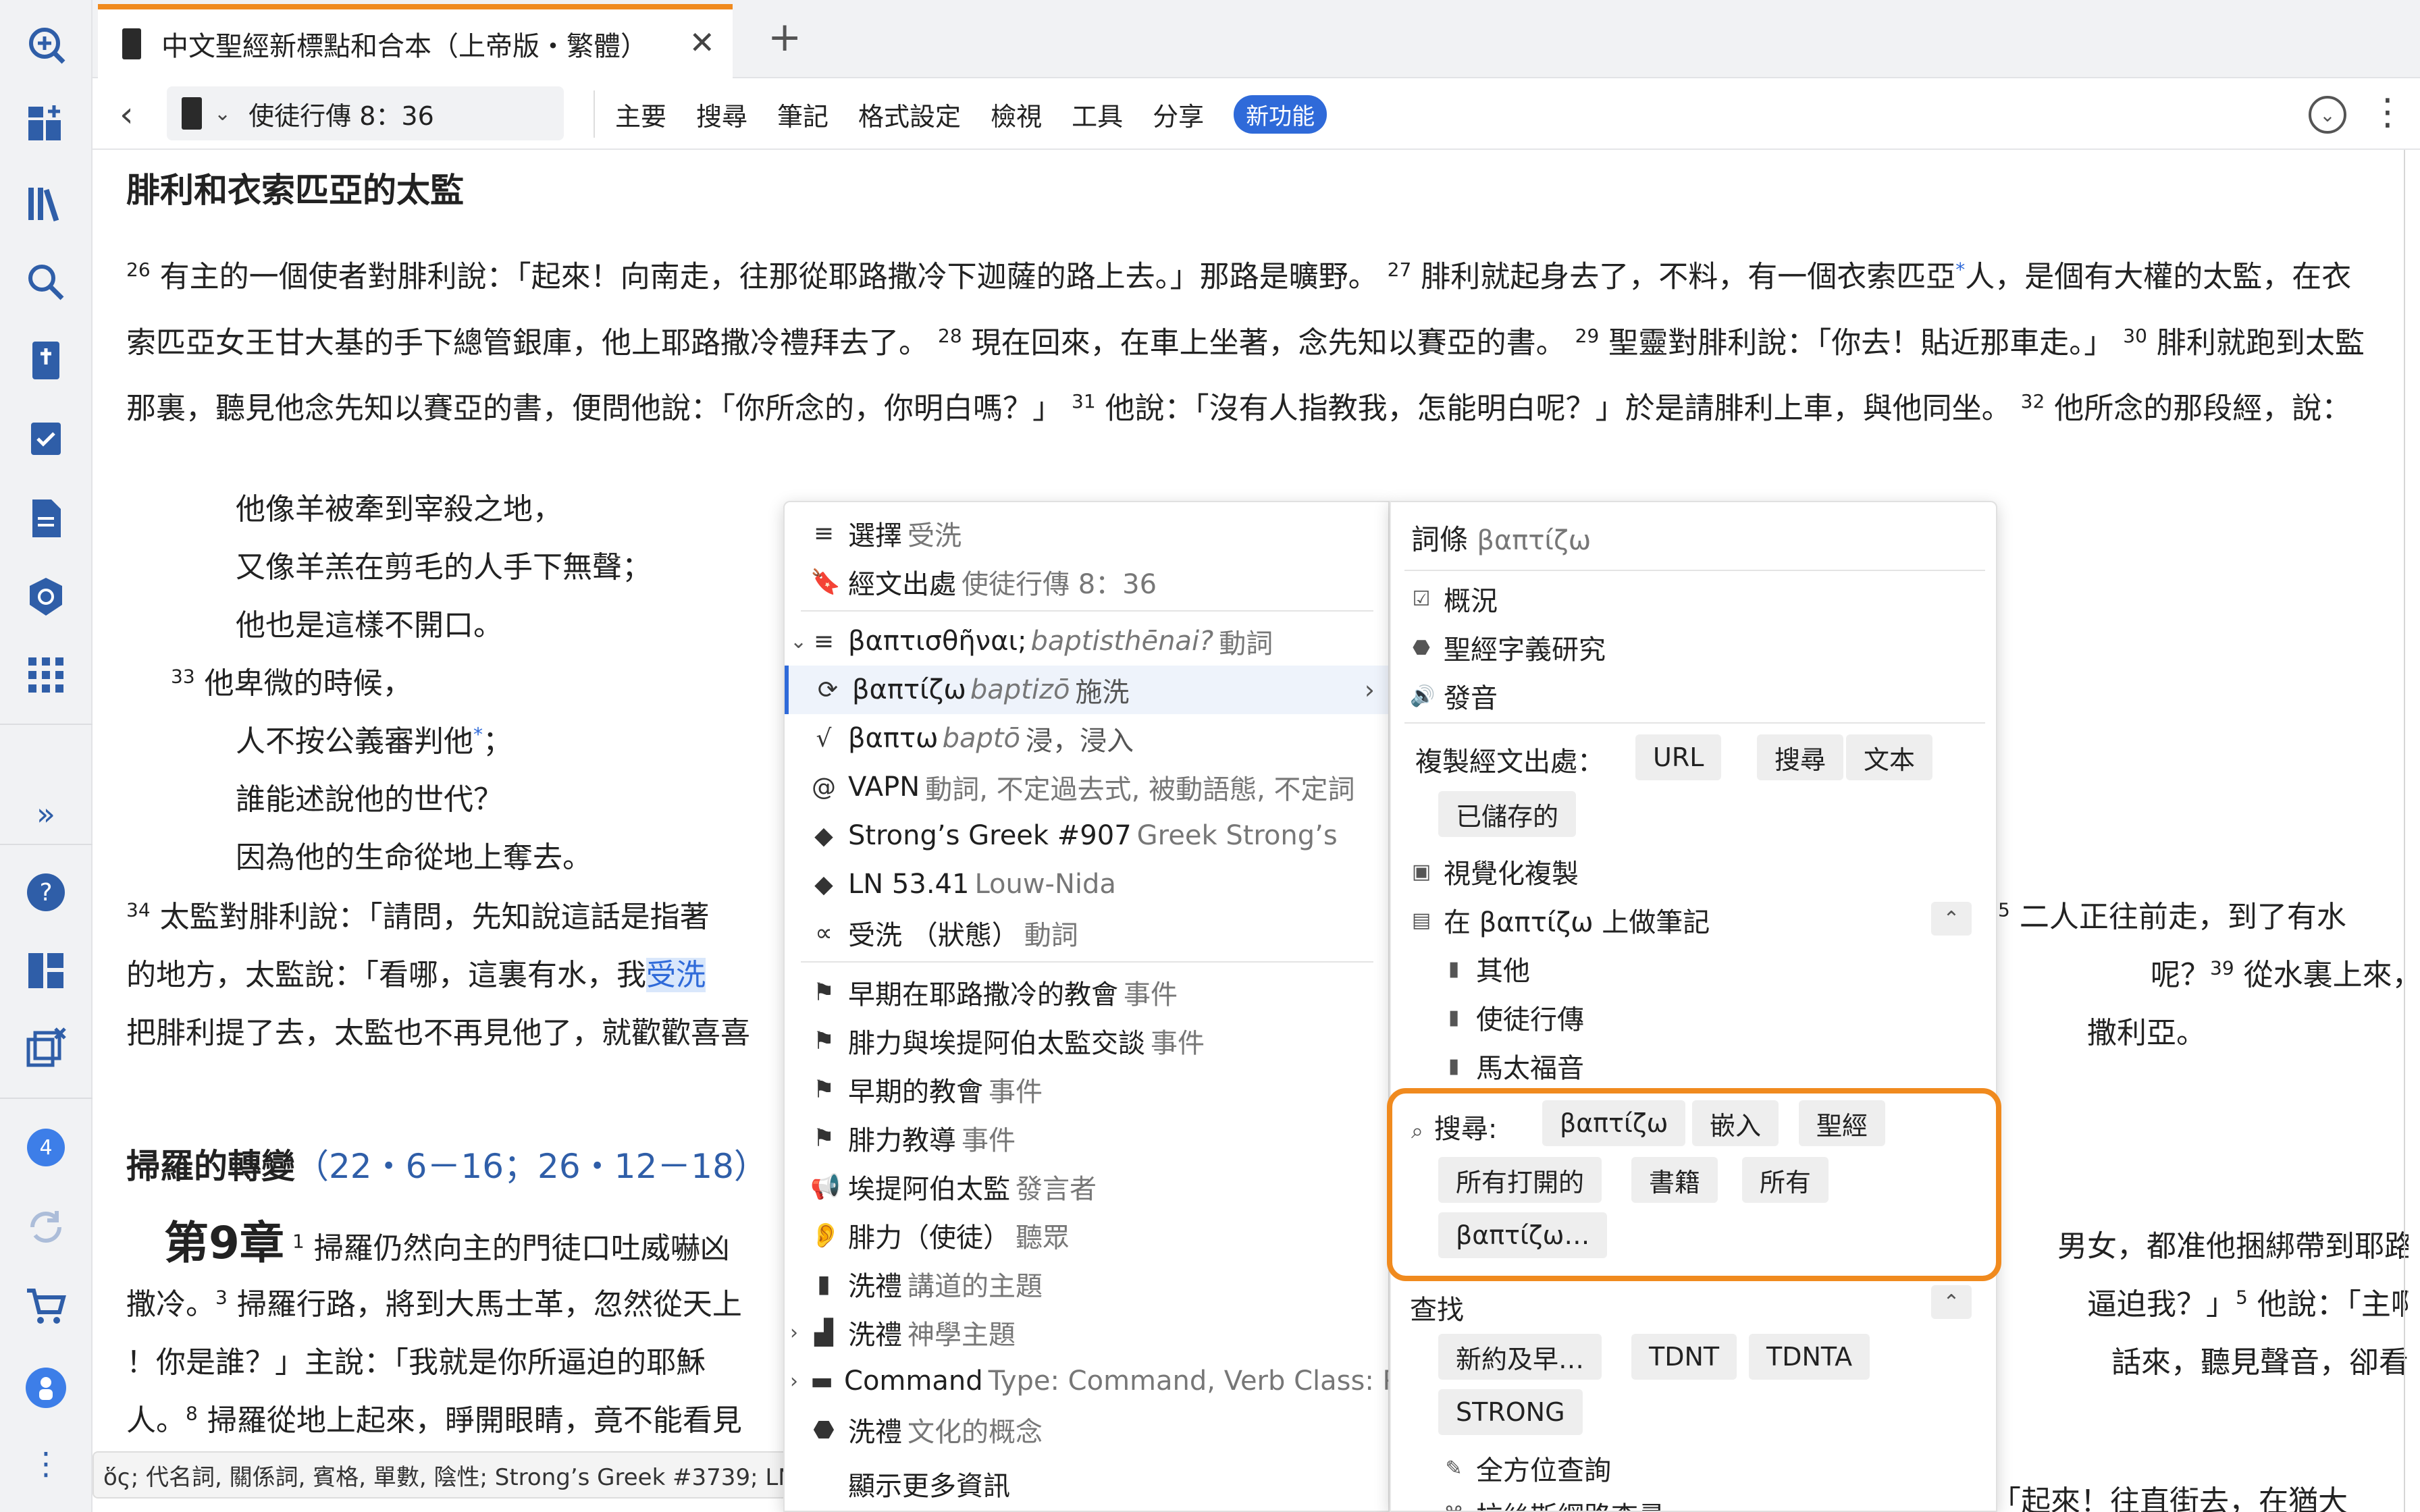 The height and width of the screenshot is (1512, 2420). What do you see at coordinates (1510, 1412) in the screenshot?
I see `find-strong-button: STRONG` at bounding box center [1510, 1412].